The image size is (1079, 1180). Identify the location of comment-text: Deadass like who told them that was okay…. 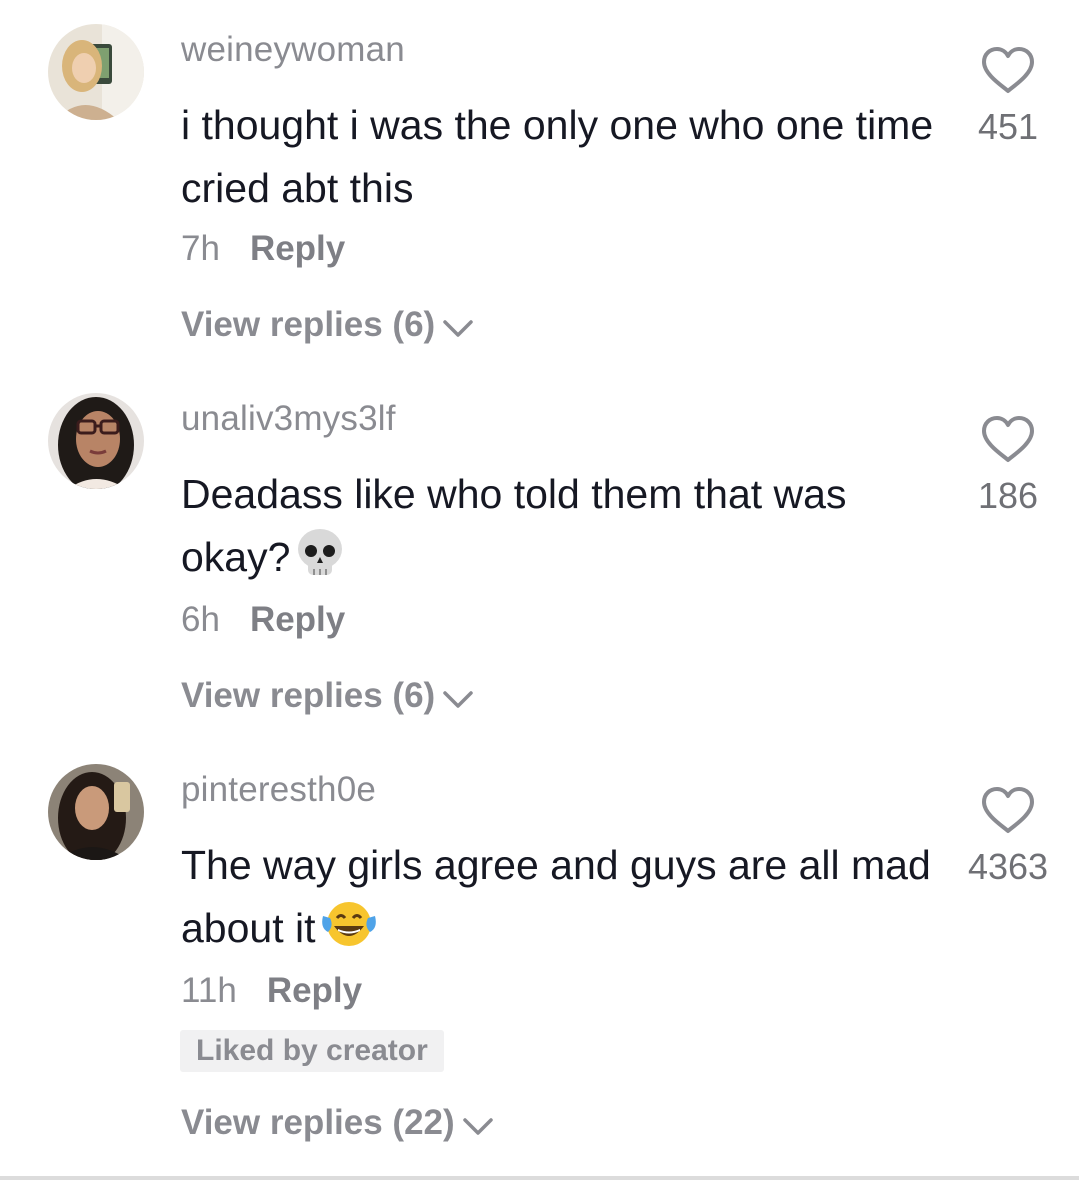
(561, 530).